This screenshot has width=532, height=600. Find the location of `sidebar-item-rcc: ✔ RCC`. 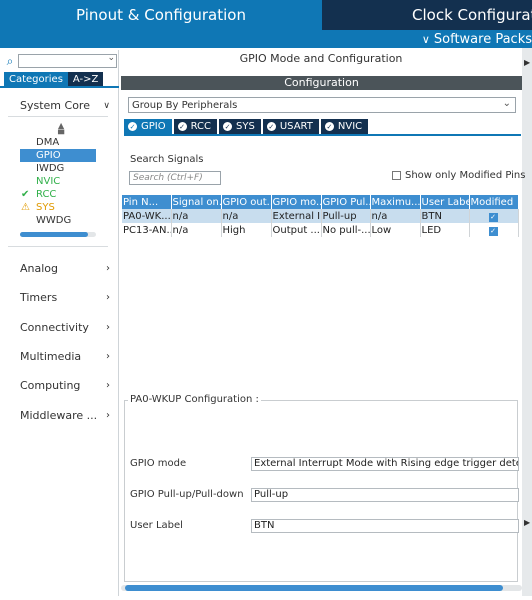

sidebar-item-rcc: ✔ RCC is located at coordinates (58, 194).